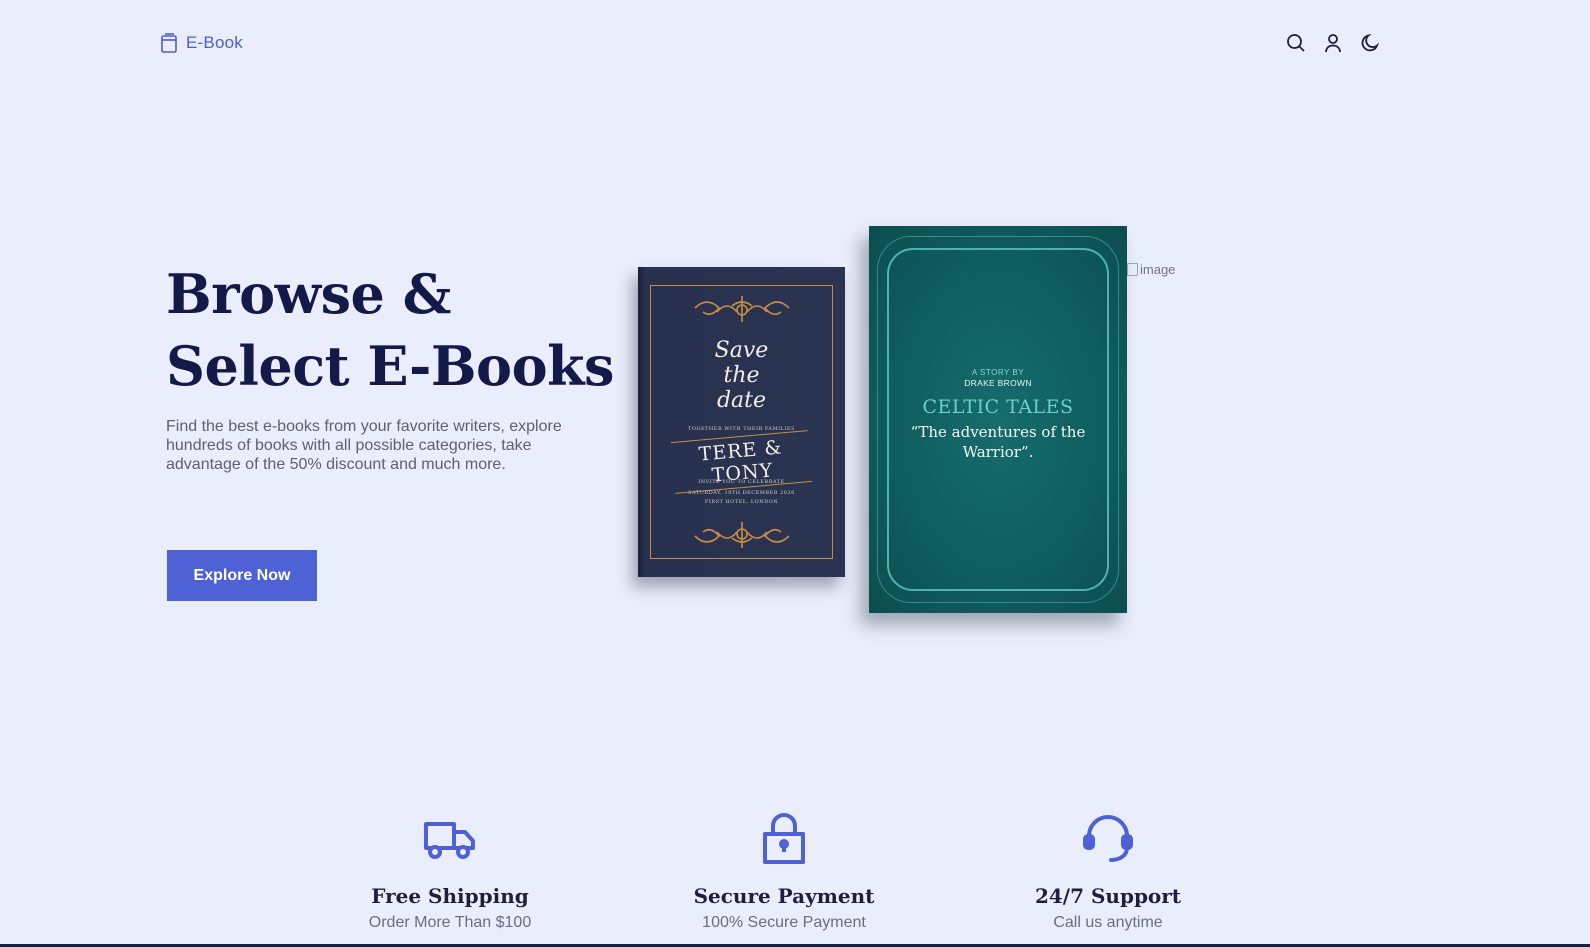 Image resolution: width=1590 pixels, height=947 pixels. What do you see at coordinates (449, 840) in the screenshot?
I see `truck-icon` at bounding box center [449, 840].